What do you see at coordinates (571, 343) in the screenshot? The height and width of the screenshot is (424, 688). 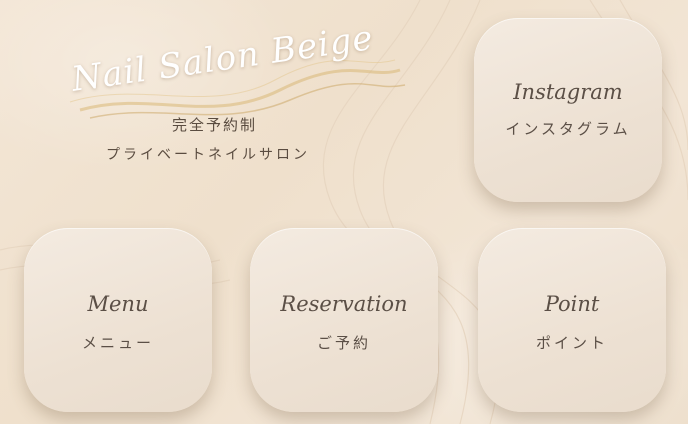 I see `point-subtitle: ポイント` at bounding box center [571, 343].